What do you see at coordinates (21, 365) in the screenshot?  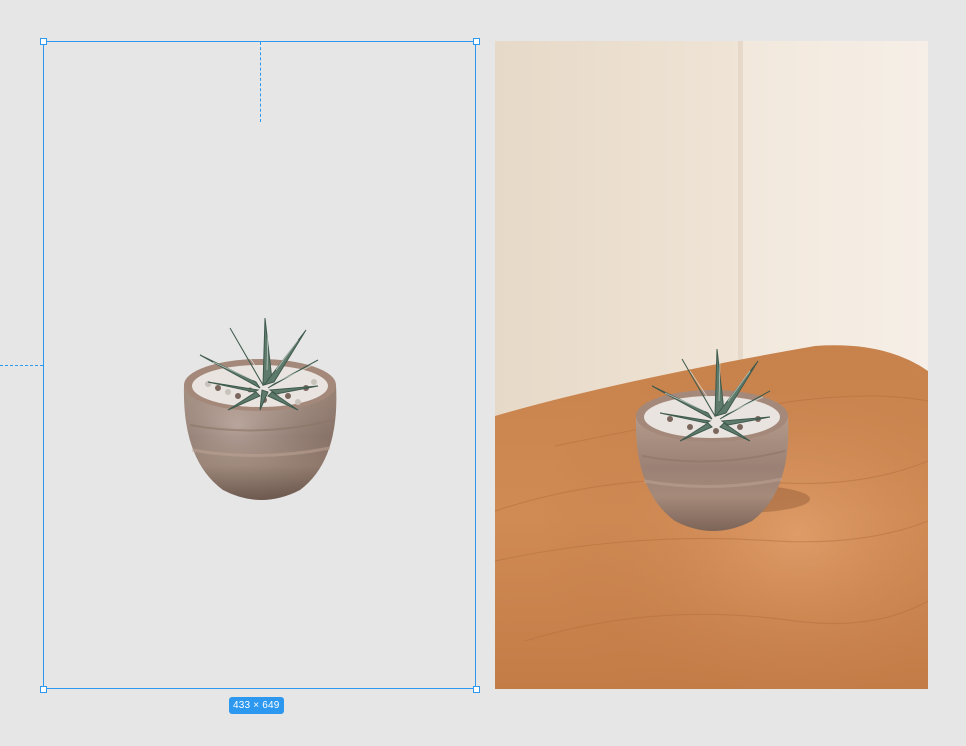 I see `horizontal-guide-line` at bounding box center [21, 365].